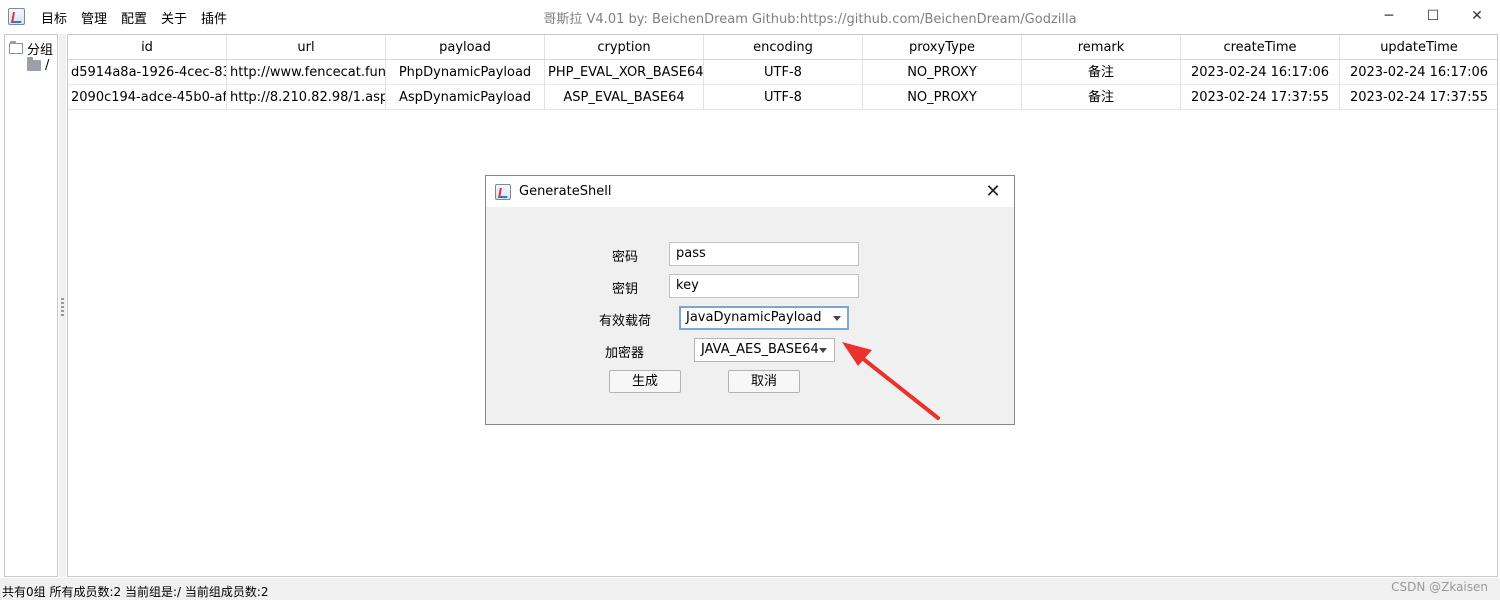 The height and width of the screenshot is (600, 1500). I want to click on group-tree: 分组 /, so click(31, 305).